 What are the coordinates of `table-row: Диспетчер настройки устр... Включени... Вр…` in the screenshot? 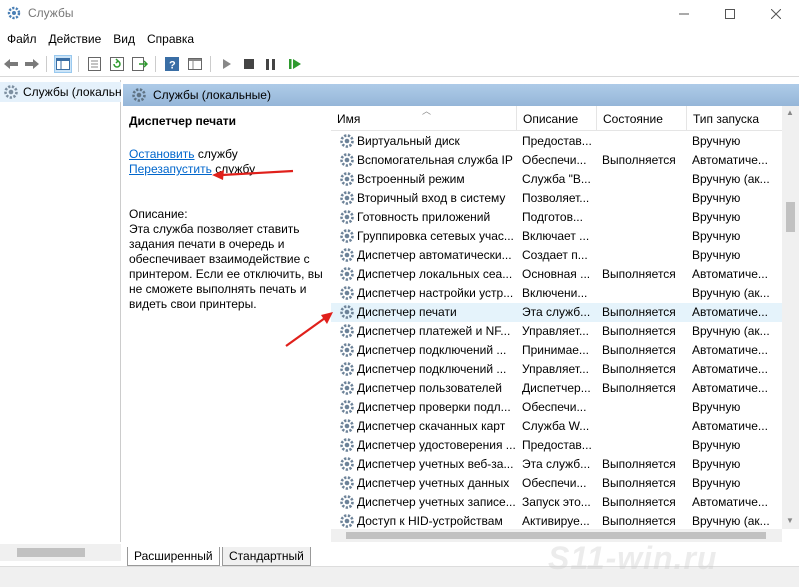 It's located at (556, 293).